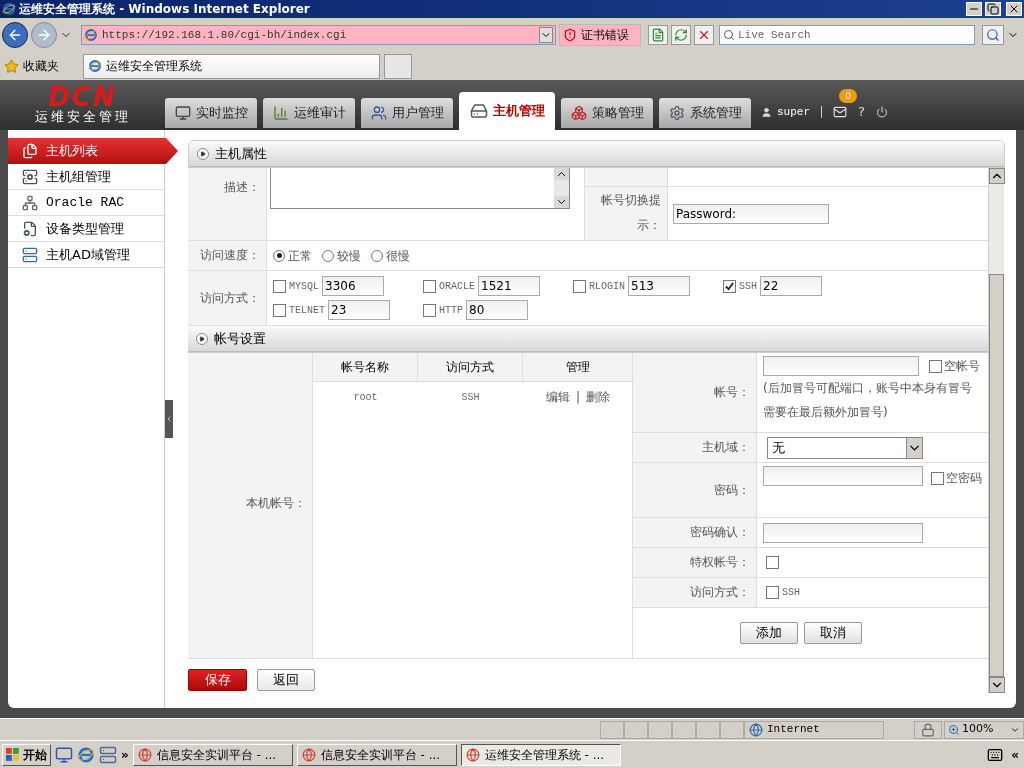  Describe the element at coordinates (309, 113) in the screenshot. I see `nav-tab: 运维审计` at that location.